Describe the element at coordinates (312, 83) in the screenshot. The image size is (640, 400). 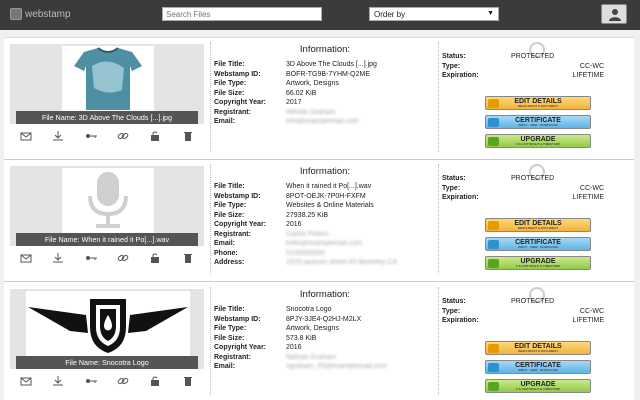
I see `file-type-value: Artwork, Designs` at that location.